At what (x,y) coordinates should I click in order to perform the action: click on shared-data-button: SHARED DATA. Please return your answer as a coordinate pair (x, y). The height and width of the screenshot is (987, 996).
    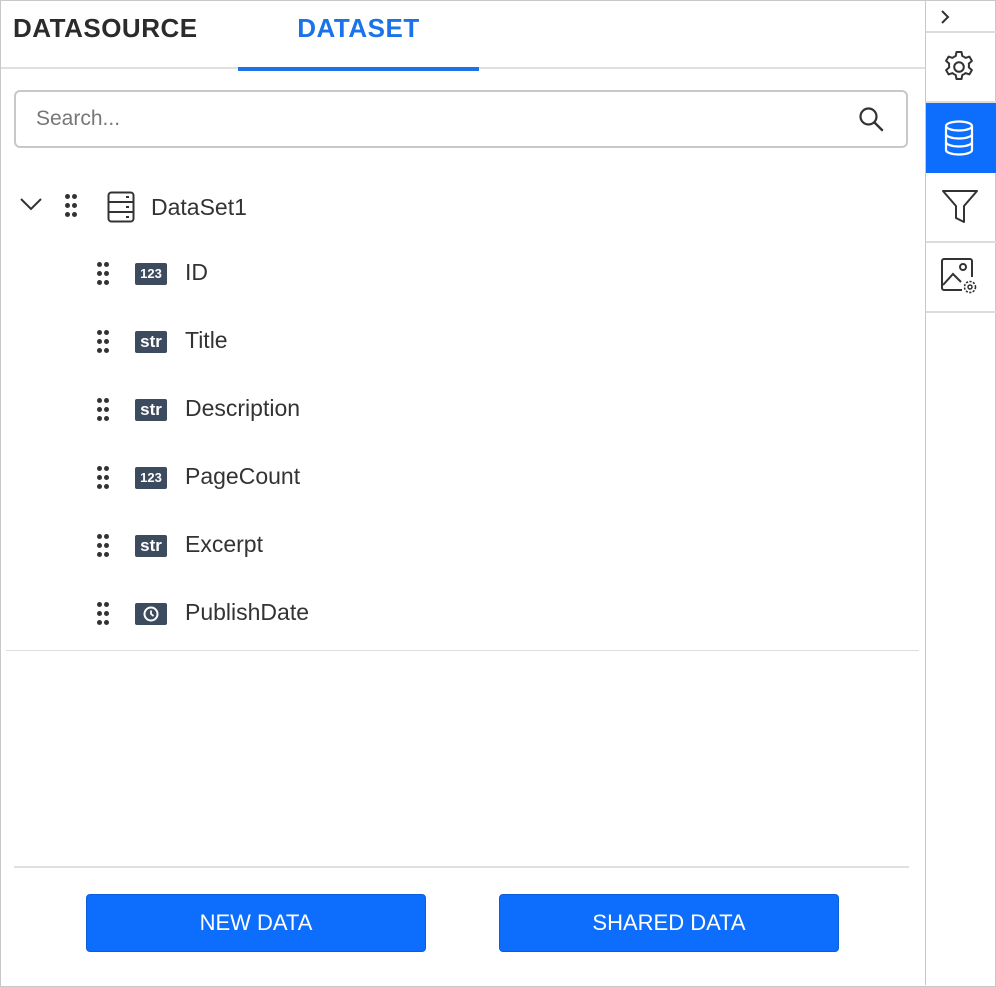
    Looking at the image, I should click on (669, 923).